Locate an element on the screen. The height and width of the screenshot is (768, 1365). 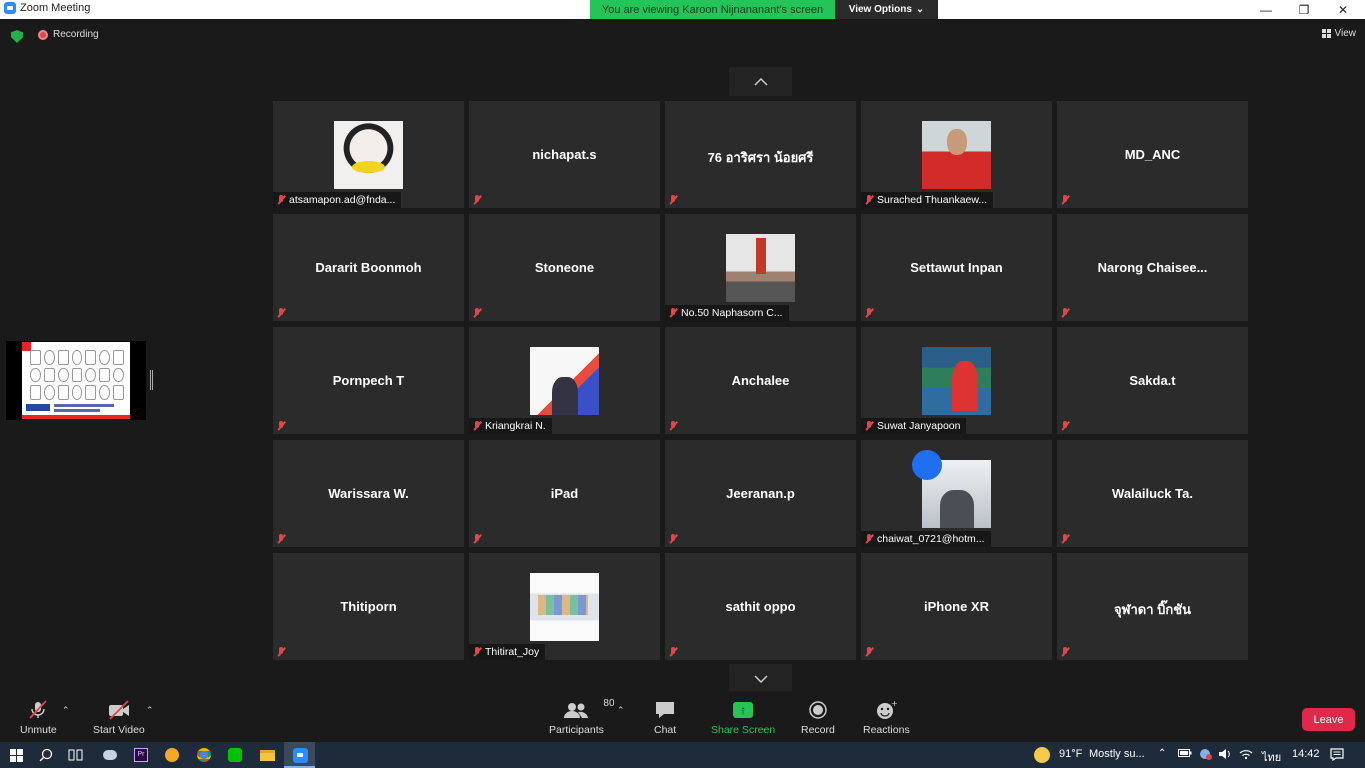
participant-tile: Dararit Boonmoh is located at coordinates (368, 267).